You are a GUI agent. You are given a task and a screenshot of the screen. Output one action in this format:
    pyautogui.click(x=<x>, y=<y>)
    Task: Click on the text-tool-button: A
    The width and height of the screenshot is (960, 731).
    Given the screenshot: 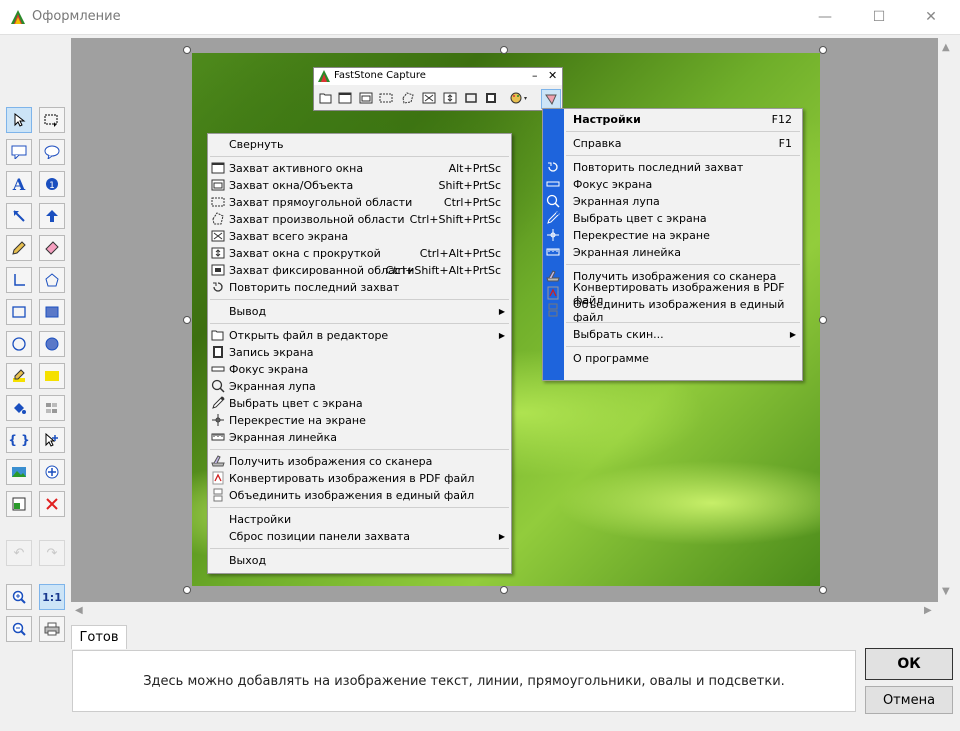 What is the action you would take?
    pyautogui.click(x=19, y=184)
    